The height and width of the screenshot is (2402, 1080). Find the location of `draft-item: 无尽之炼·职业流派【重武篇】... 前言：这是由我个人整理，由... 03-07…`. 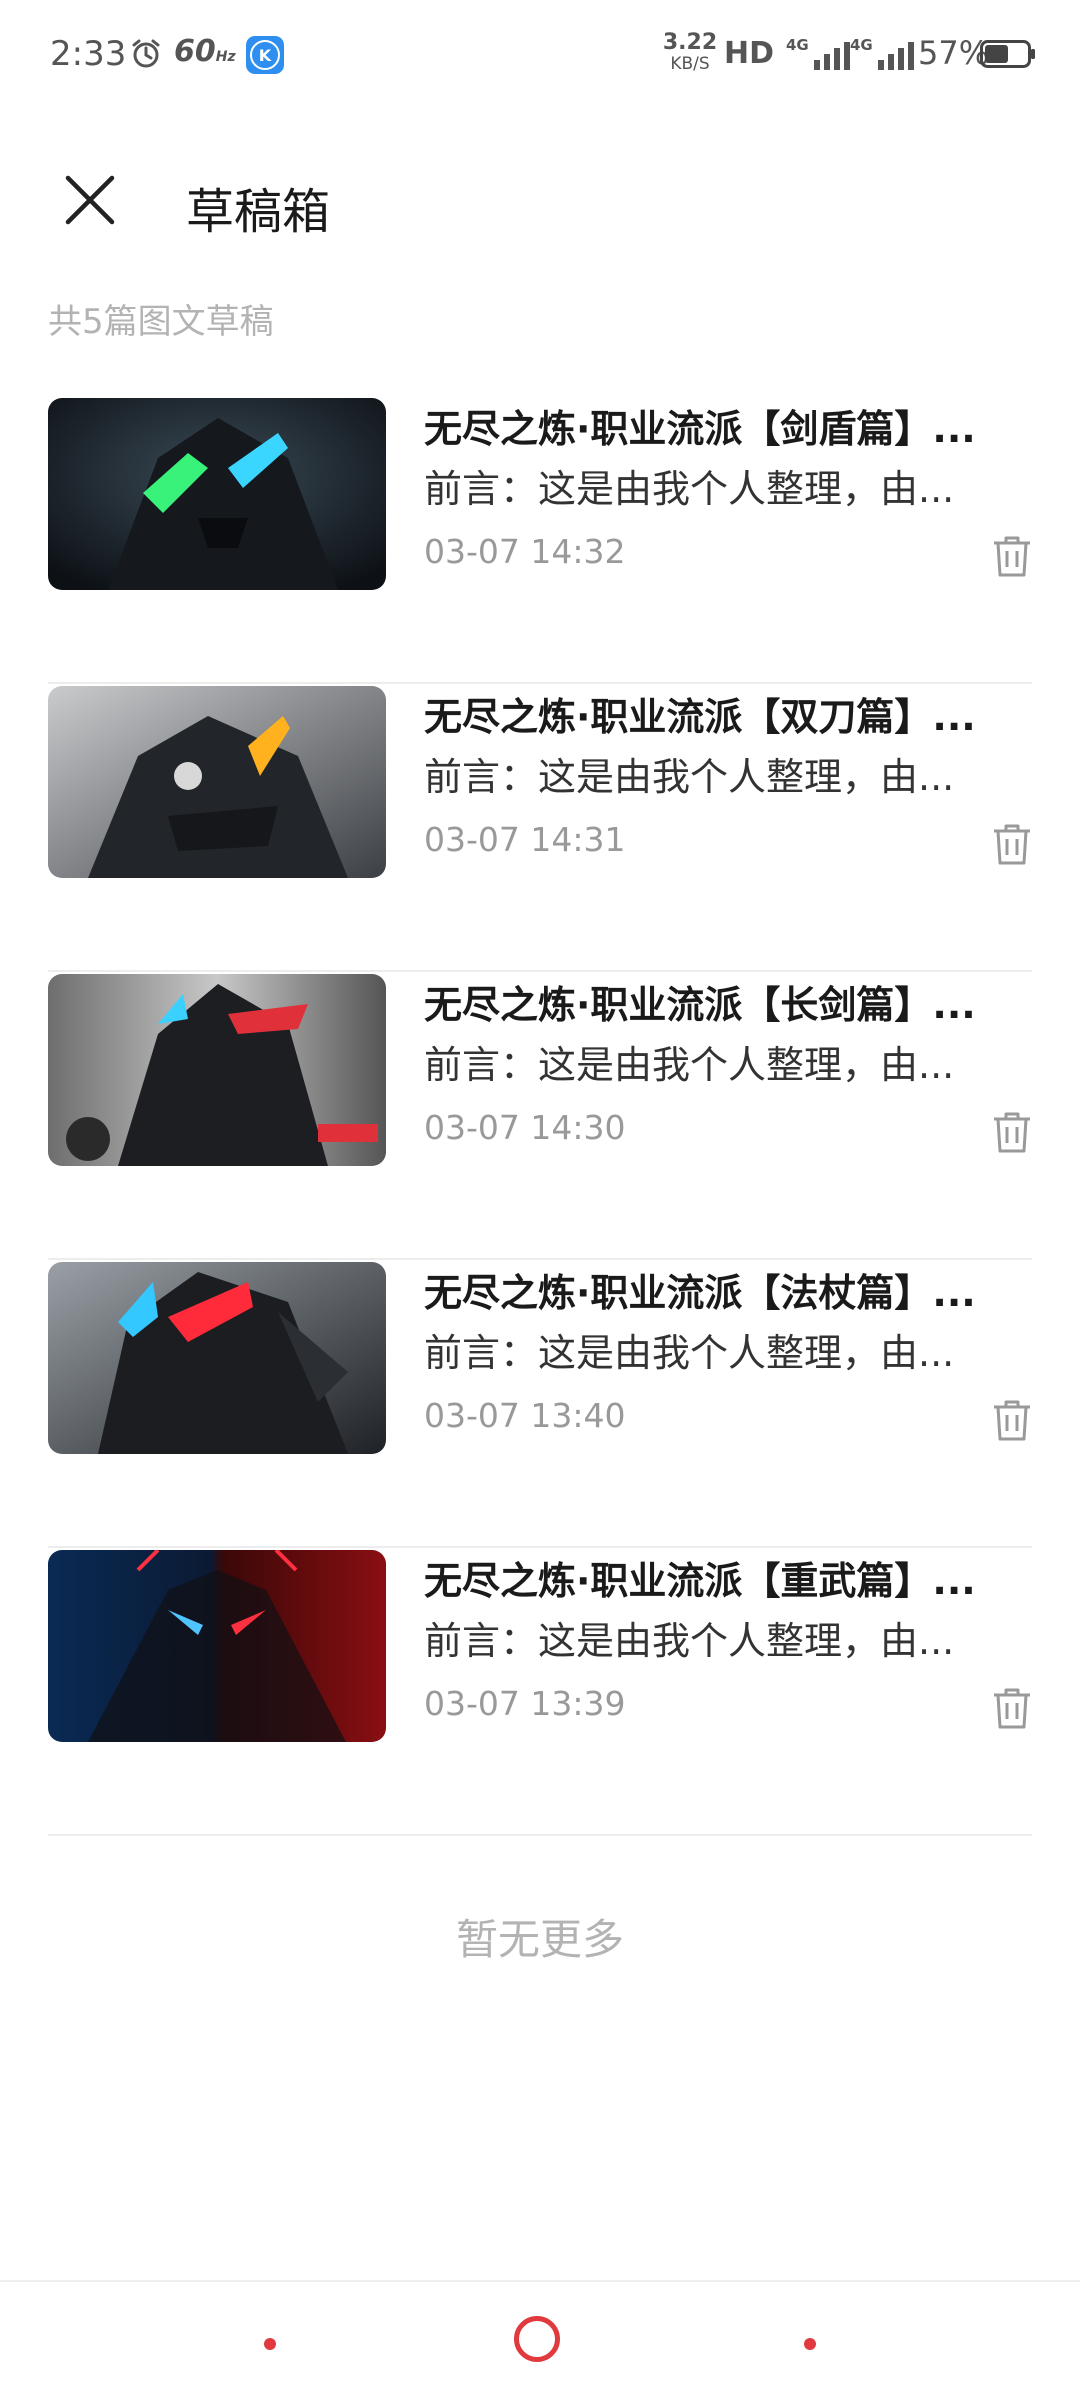

draft-item: 无尽之炼·职业流派【重武篇】... 前言：这是由我个人整理，由... 03-07… is located at coordinates (540, 1692).